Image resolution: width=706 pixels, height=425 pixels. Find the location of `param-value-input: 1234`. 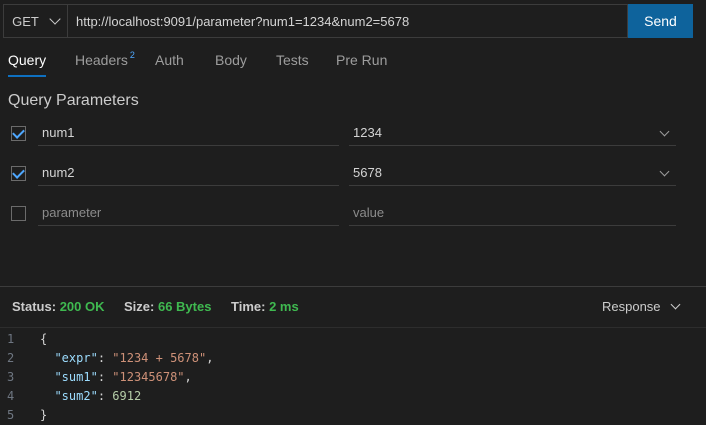

param-value-input: 1234 is located at coordinates (512, 133).